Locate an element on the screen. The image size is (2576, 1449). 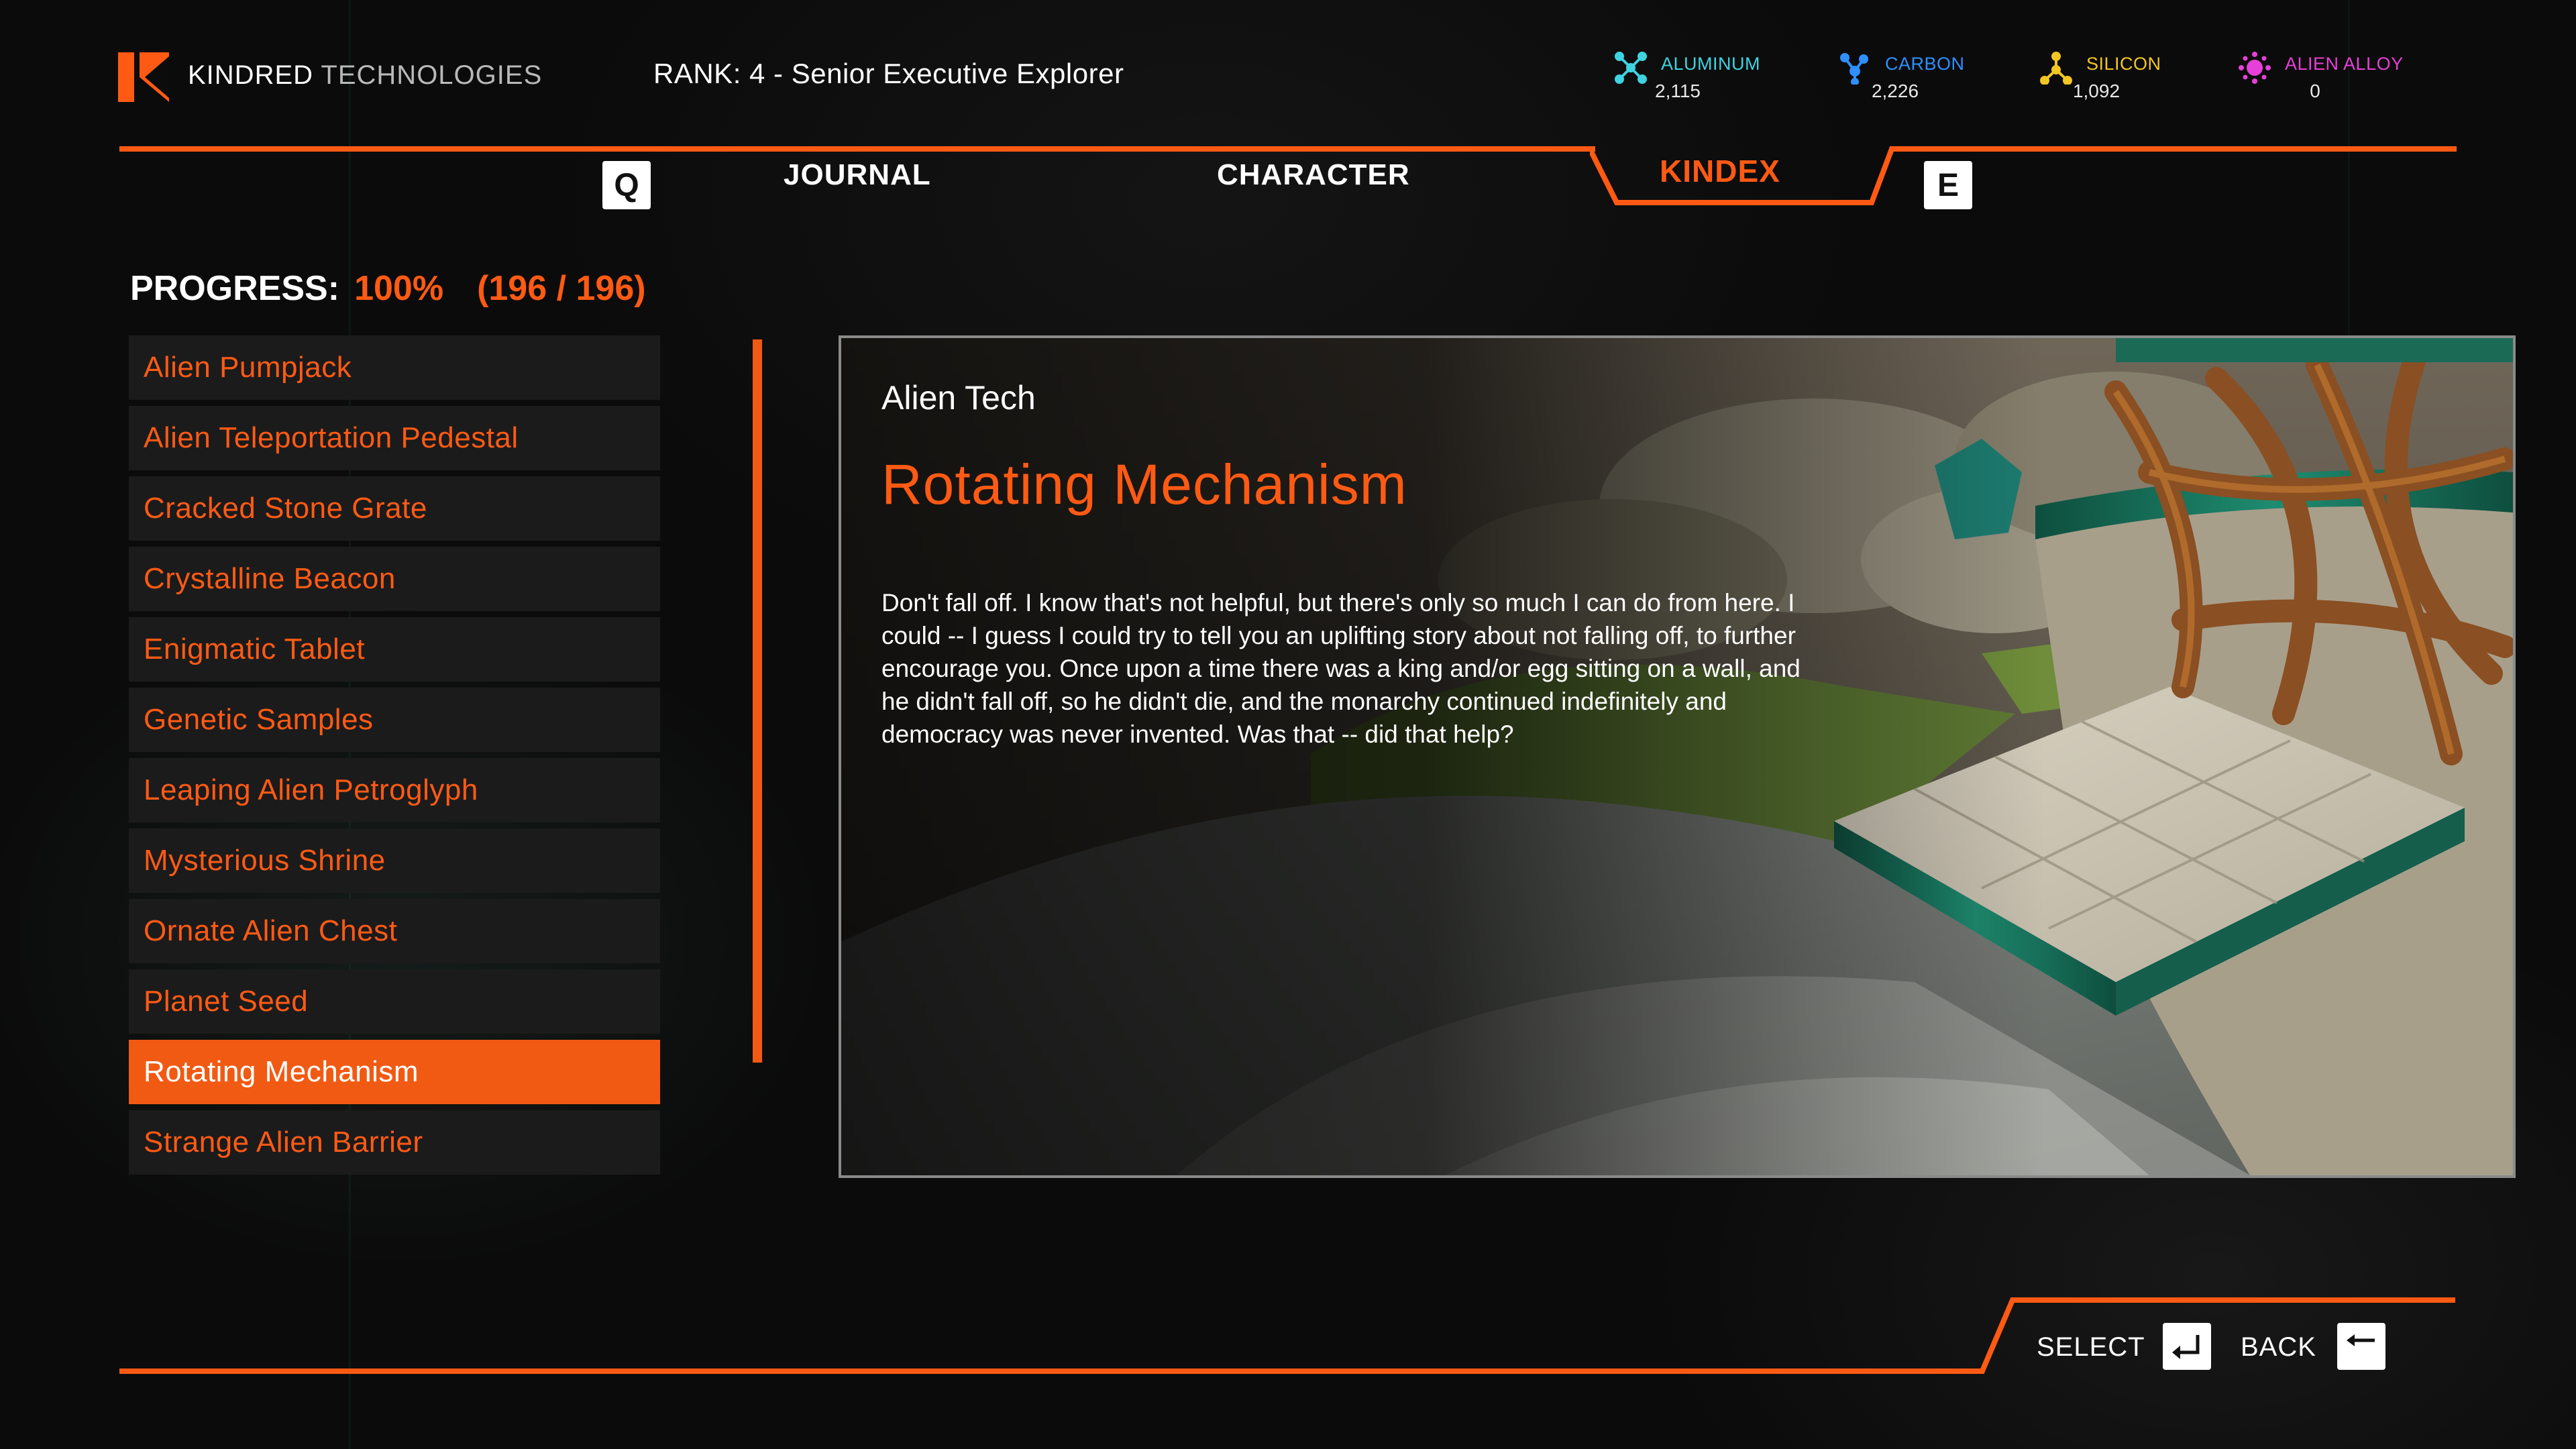
resource-value: 2,115 is located at coordinates (1678, 90).